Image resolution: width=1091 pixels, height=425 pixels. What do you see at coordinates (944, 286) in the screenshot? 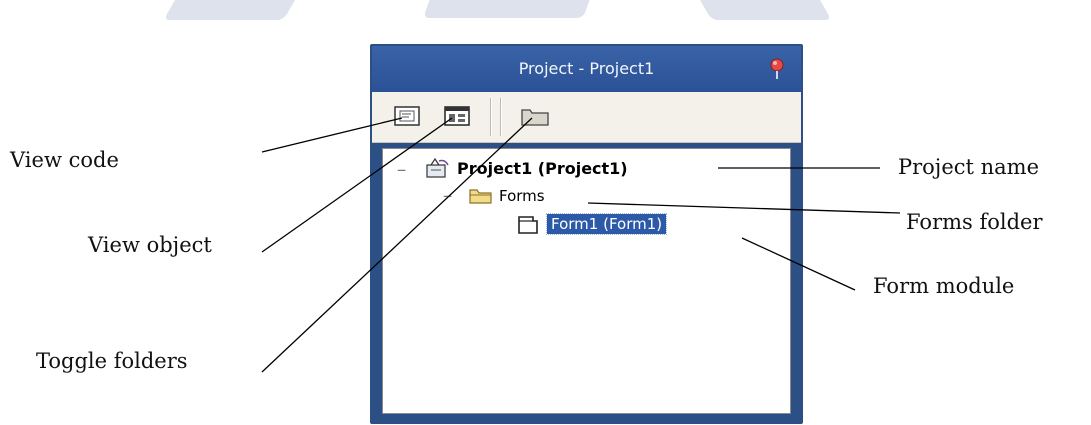
I see `callout-form-module: Form module` at bounding box center [944, 286].